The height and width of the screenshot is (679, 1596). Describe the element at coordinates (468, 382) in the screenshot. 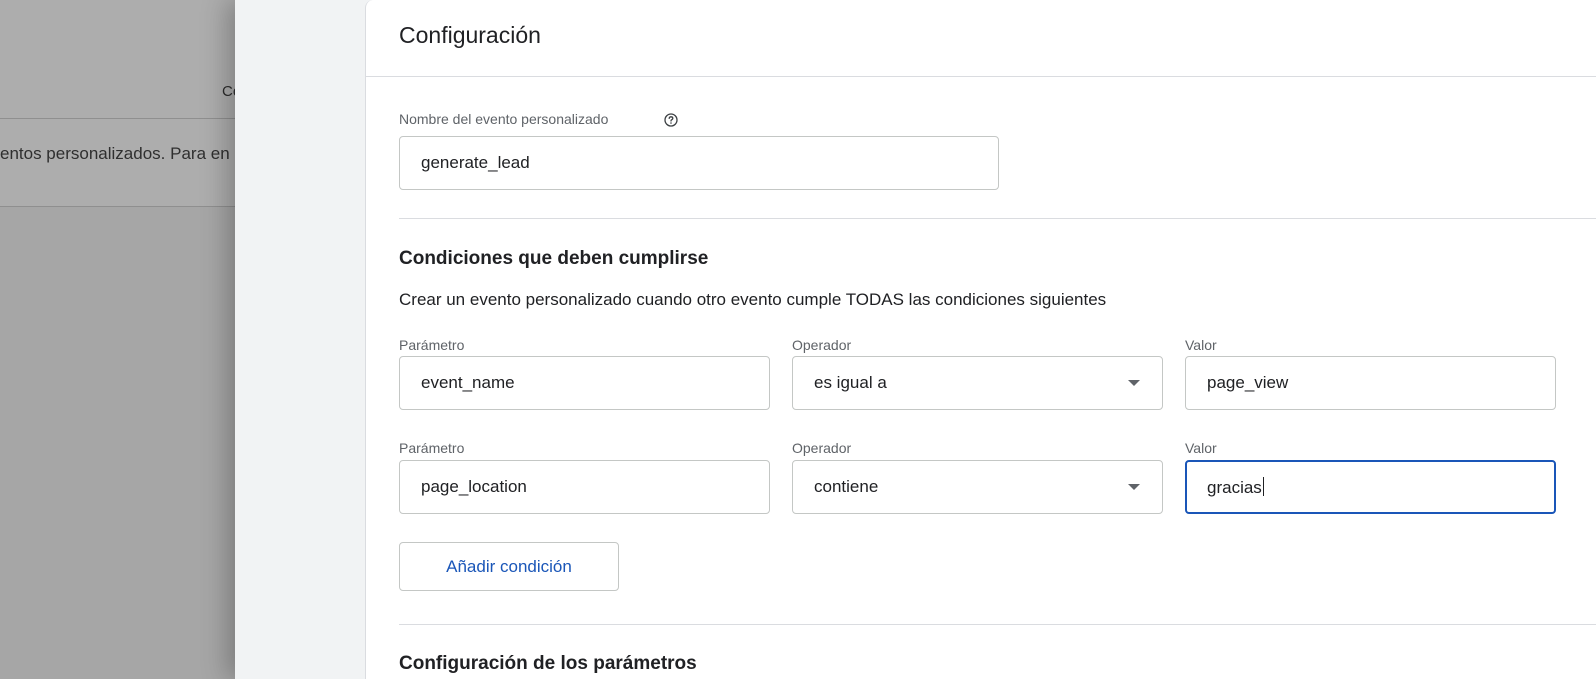

I see `parameter-value: event_name` at that location.